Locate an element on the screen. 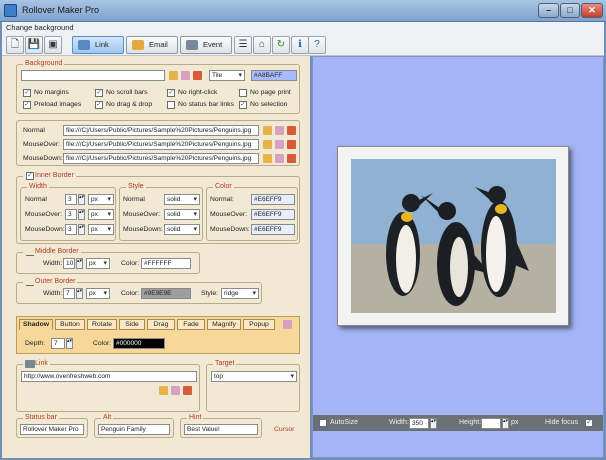 The image size is (606, 460). hint-input: Best Value! is located at coordinates (221, 429).